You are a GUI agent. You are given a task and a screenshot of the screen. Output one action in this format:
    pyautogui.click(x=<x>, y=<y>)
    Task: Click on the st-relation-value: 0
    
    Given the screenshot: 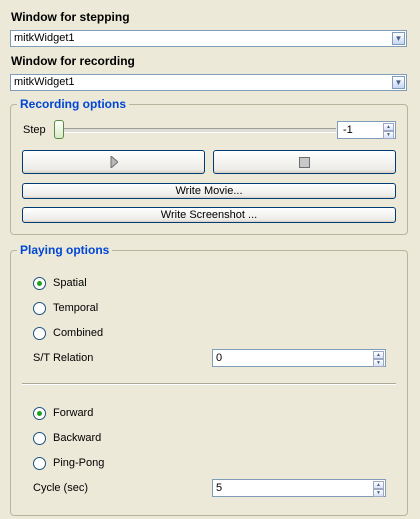 What is the action you would take?
    pyautogui.click(x=219, y=358)
    